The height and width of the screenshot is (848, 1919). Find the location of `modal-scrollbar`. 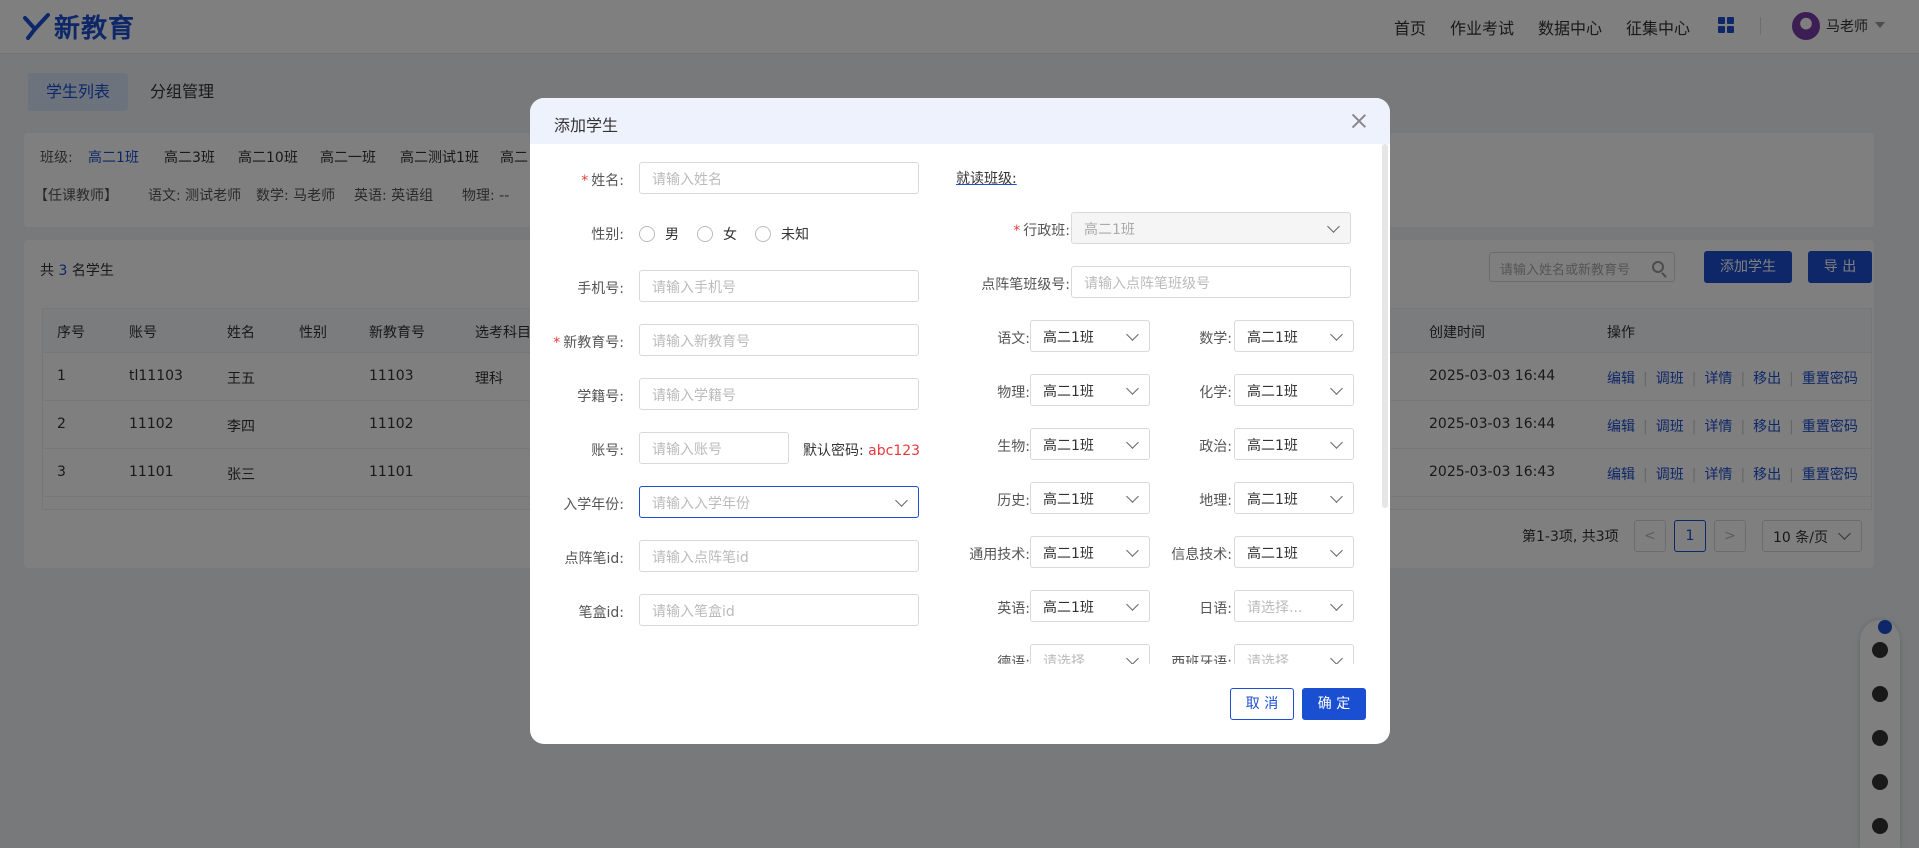

modal-scrollbar is located at coordinates (1385, 326).